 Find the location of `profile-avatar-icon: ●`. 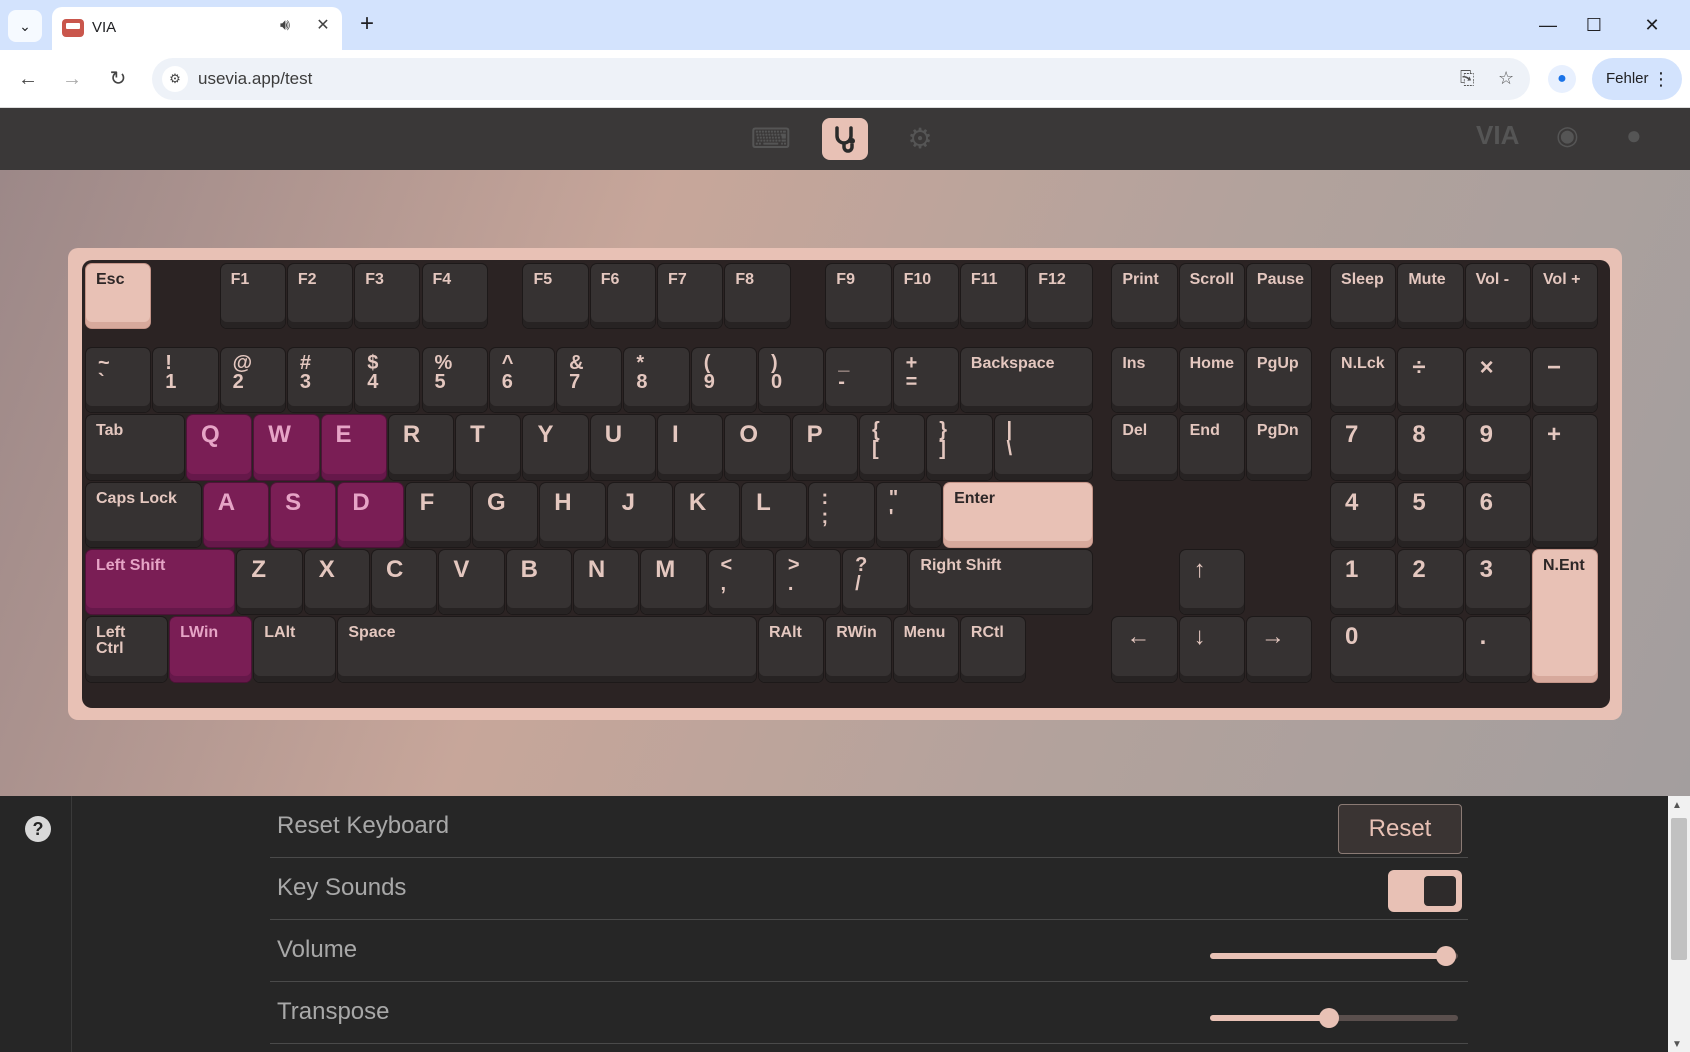

profile-avatar-icon: ● is located at coordinates (1562, 79).